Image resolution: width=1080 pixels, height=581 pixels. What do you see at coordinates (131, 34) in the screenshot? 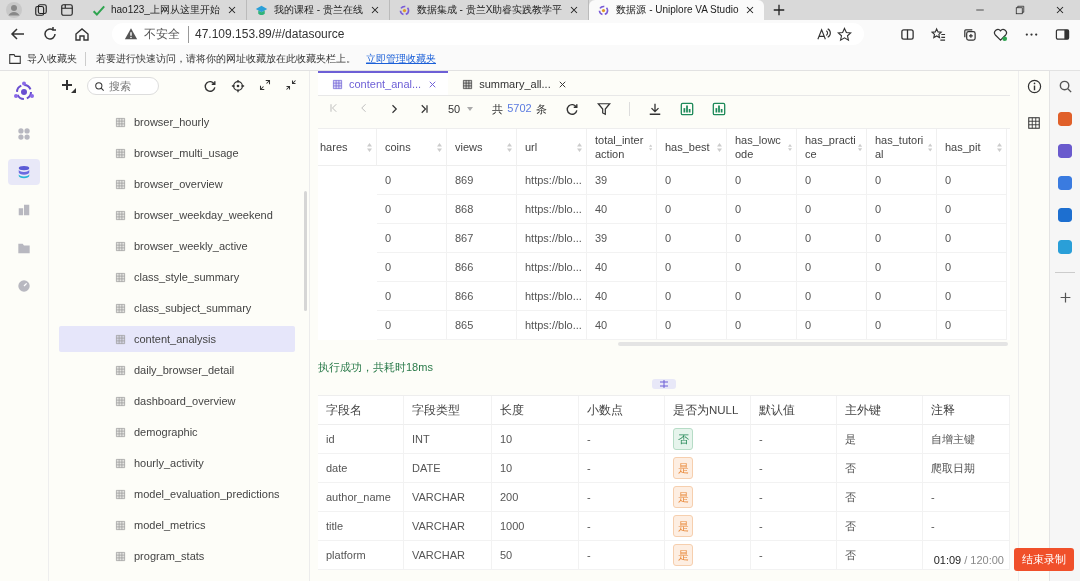
I see `warning-icon` at bounding box center [131, 34].